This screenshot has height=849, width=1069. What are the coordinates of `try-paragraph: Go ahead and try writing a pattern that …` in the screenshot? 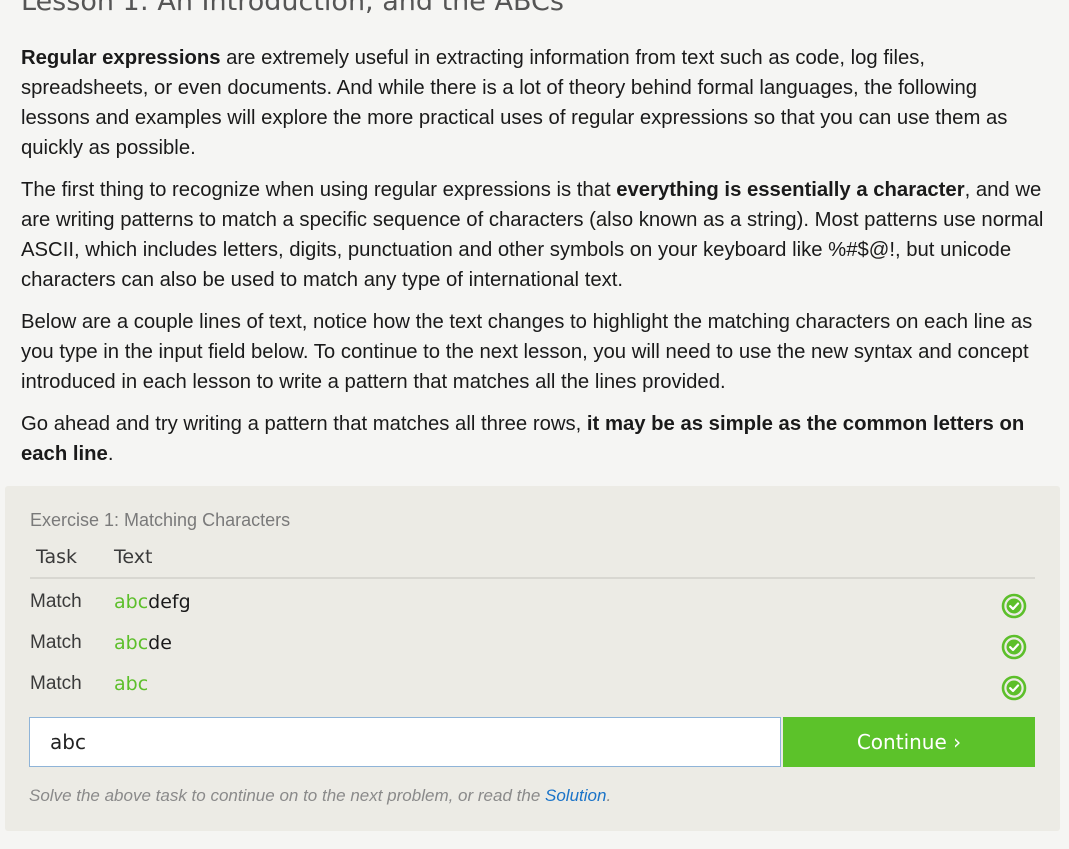 It's located at (536, 439).